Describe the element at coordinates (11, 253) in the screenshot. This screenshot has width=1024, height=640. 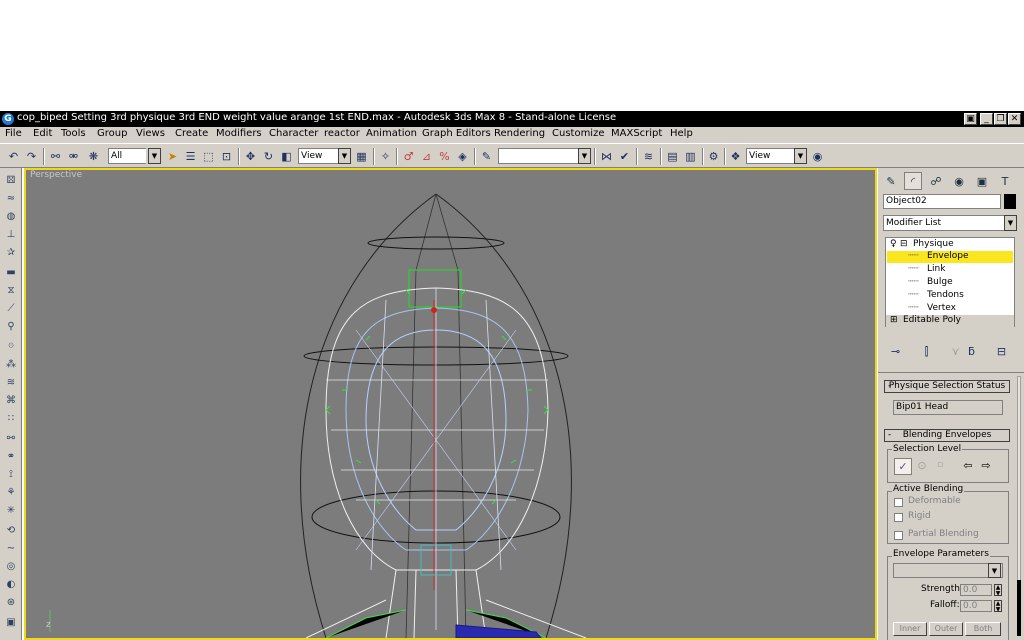
I see `fracture-icon: ✰` at that location.